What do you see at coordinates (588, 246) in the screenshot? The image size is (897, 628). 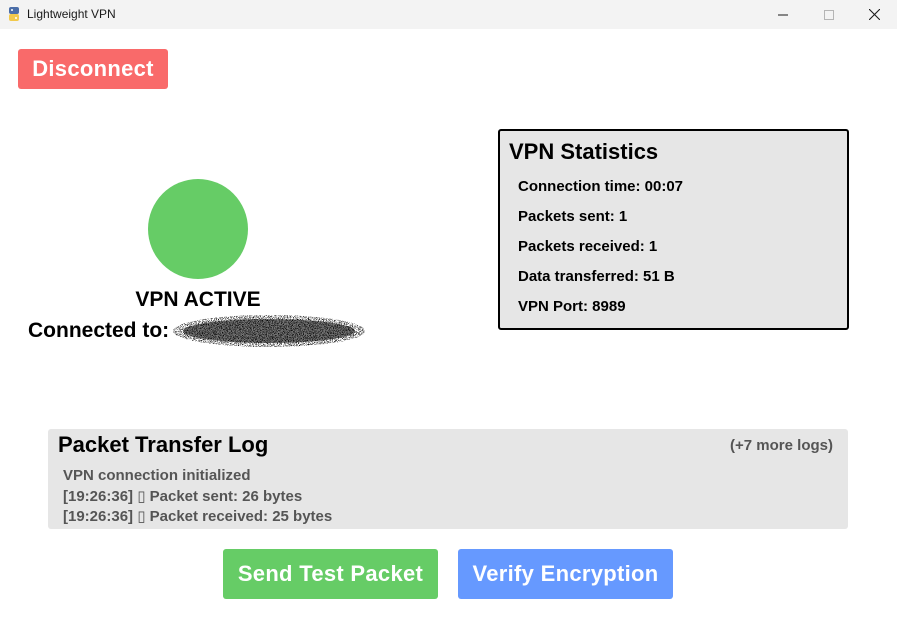 I see `stat-packets-received: Packets received: 1` at bounding box center [588, 246].